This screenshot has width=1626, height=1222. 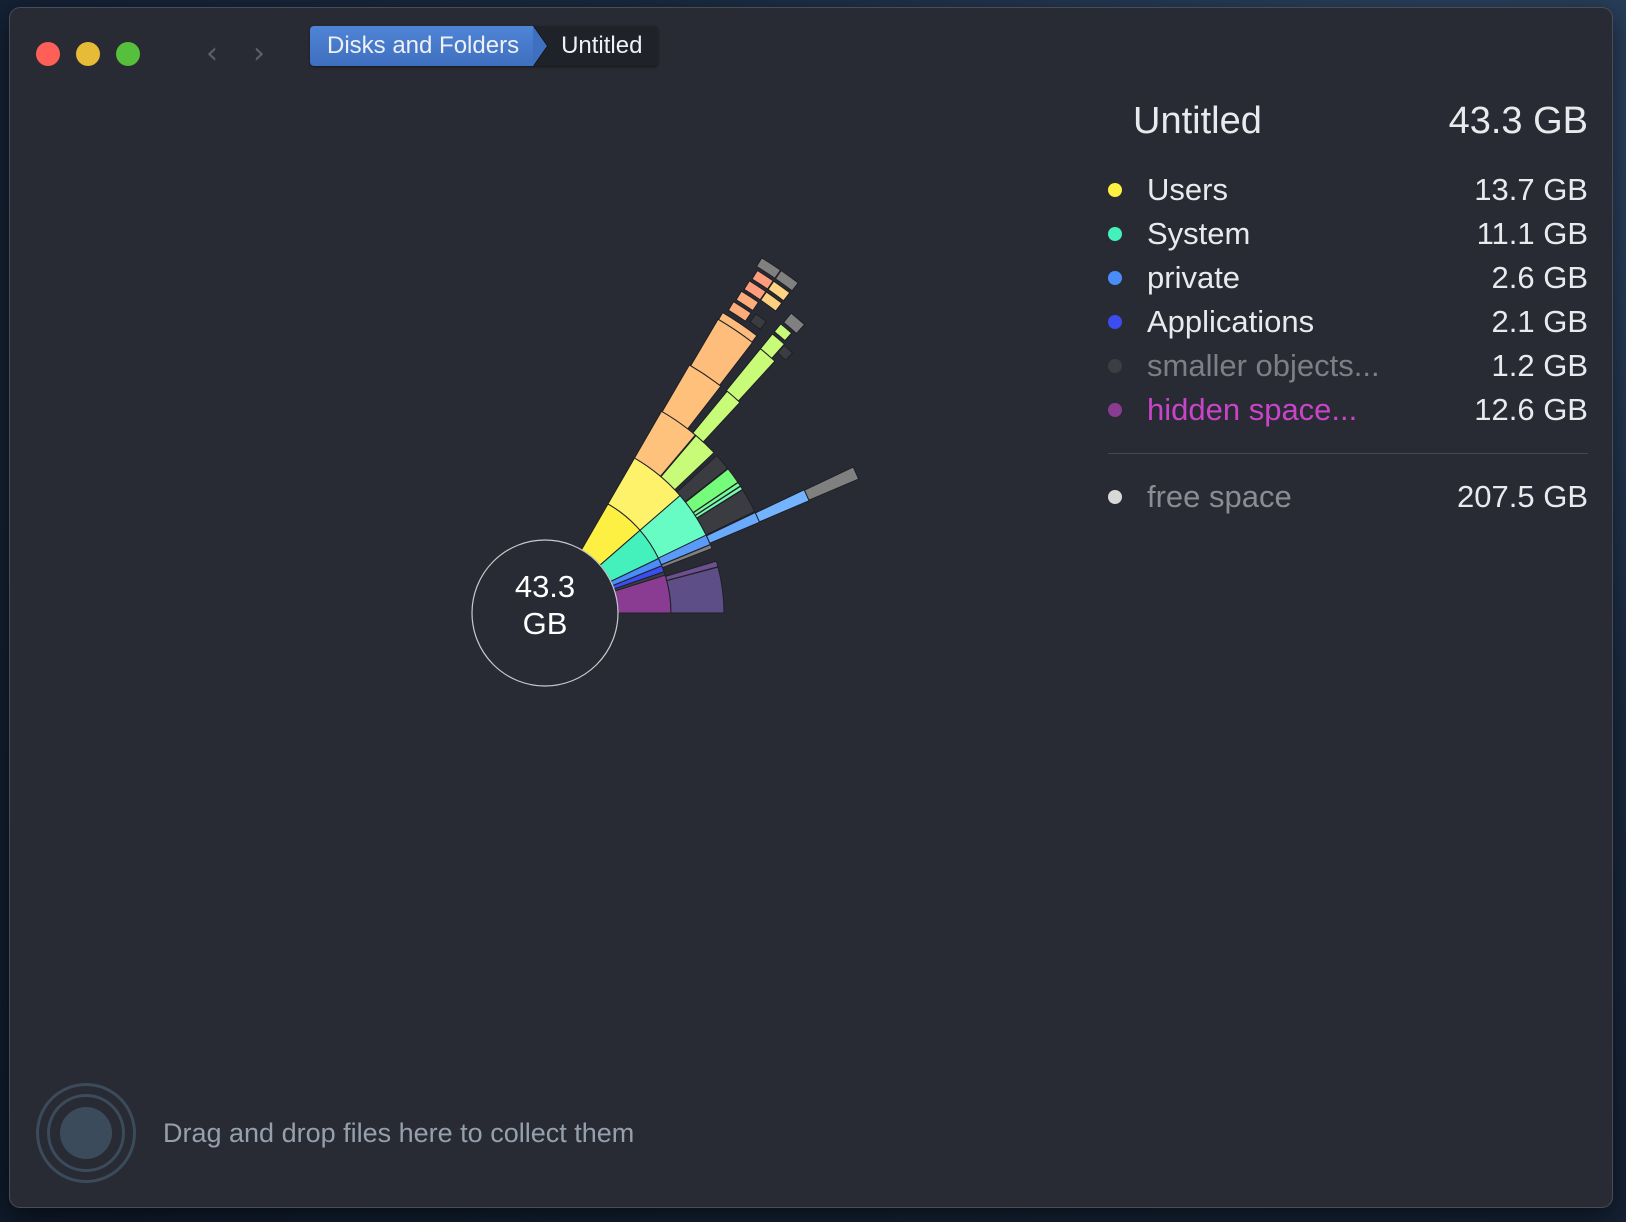 I want to click on center-total-unit: GB, so click(x=545, y=623).